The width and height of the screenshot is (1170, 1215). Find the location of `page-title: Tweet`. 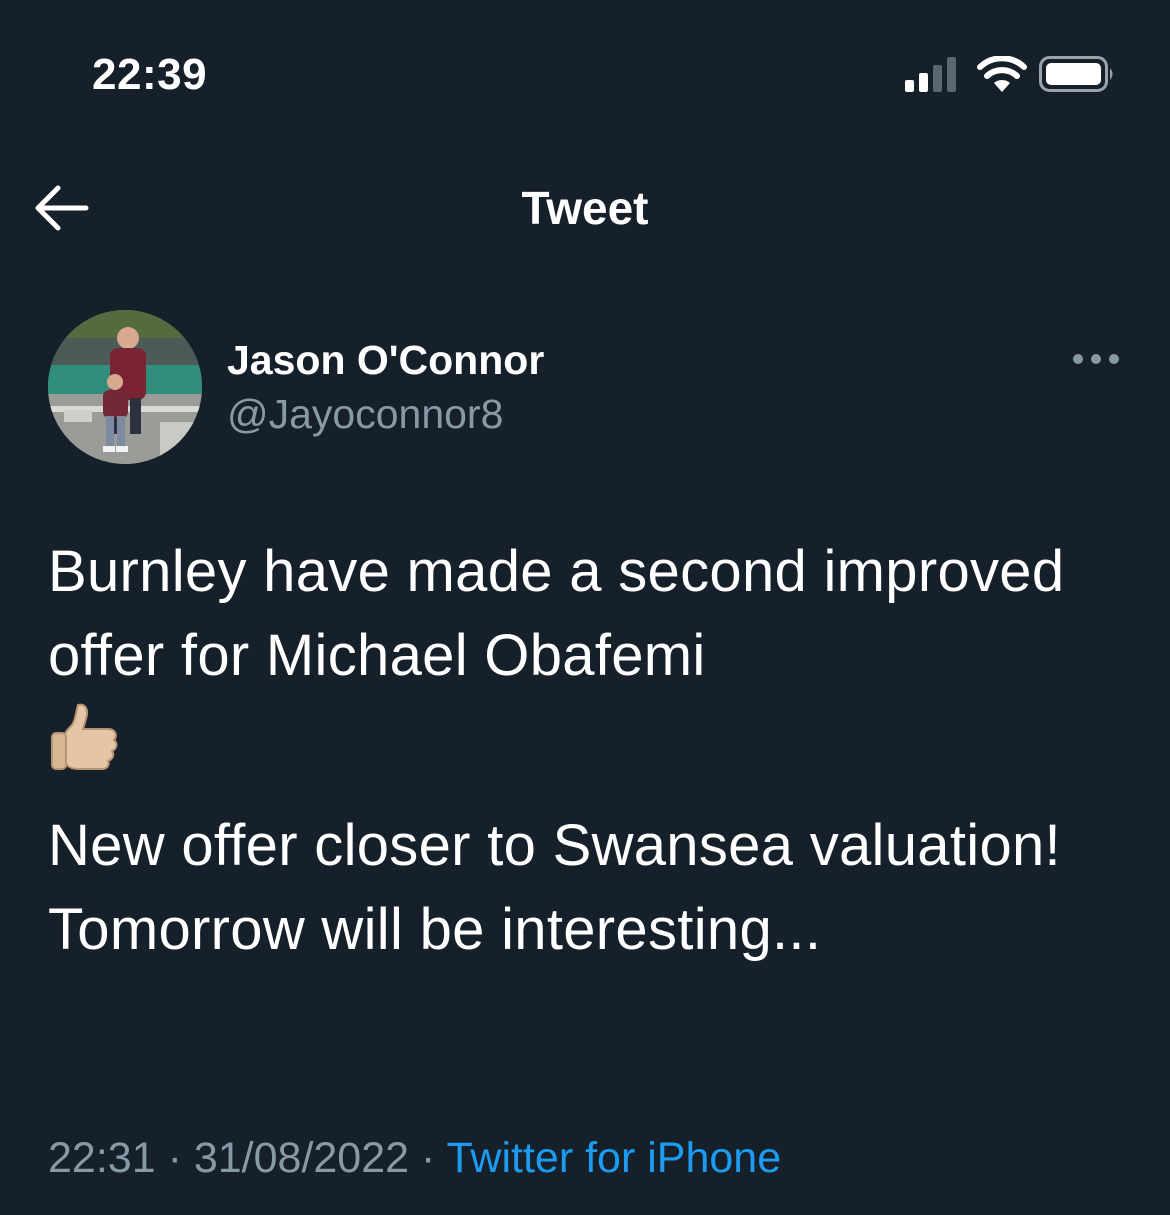

page-title: Tweet is located at coordinates (585, 208).